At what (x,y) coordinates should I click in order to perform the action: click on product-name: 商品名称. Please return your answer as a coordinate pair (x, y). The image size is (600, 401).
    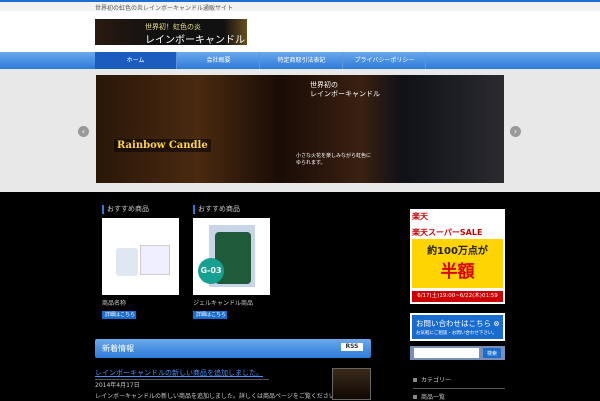
    Looking at the image, I should click on (114, 302).